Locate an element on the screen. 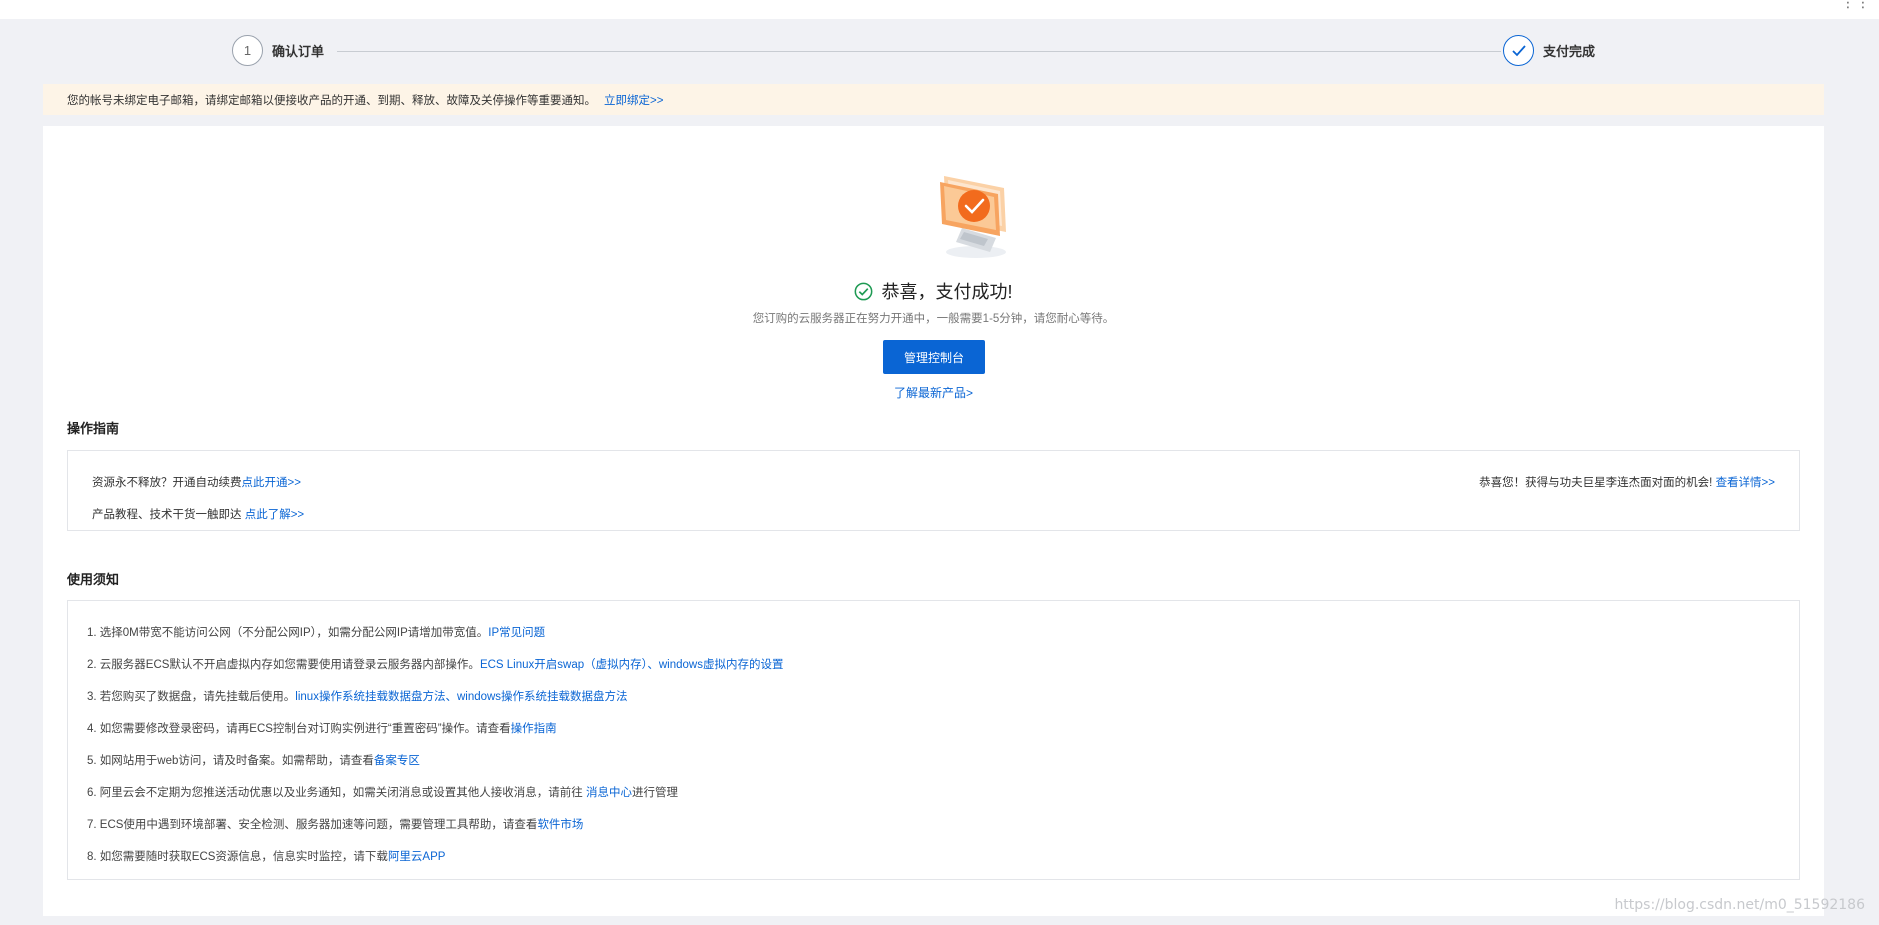  enable-auto-renew-link: 点此开通>> is located at coordinates (271, 483).